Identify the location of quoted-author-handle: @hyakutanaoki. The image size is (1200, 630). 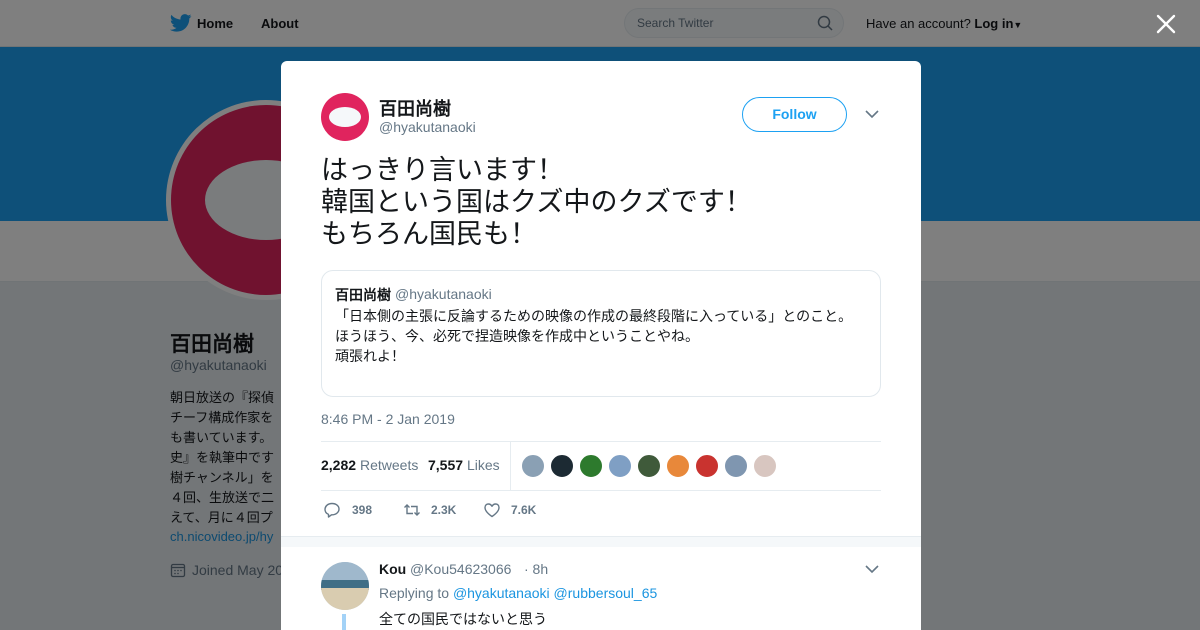
(443, 294).